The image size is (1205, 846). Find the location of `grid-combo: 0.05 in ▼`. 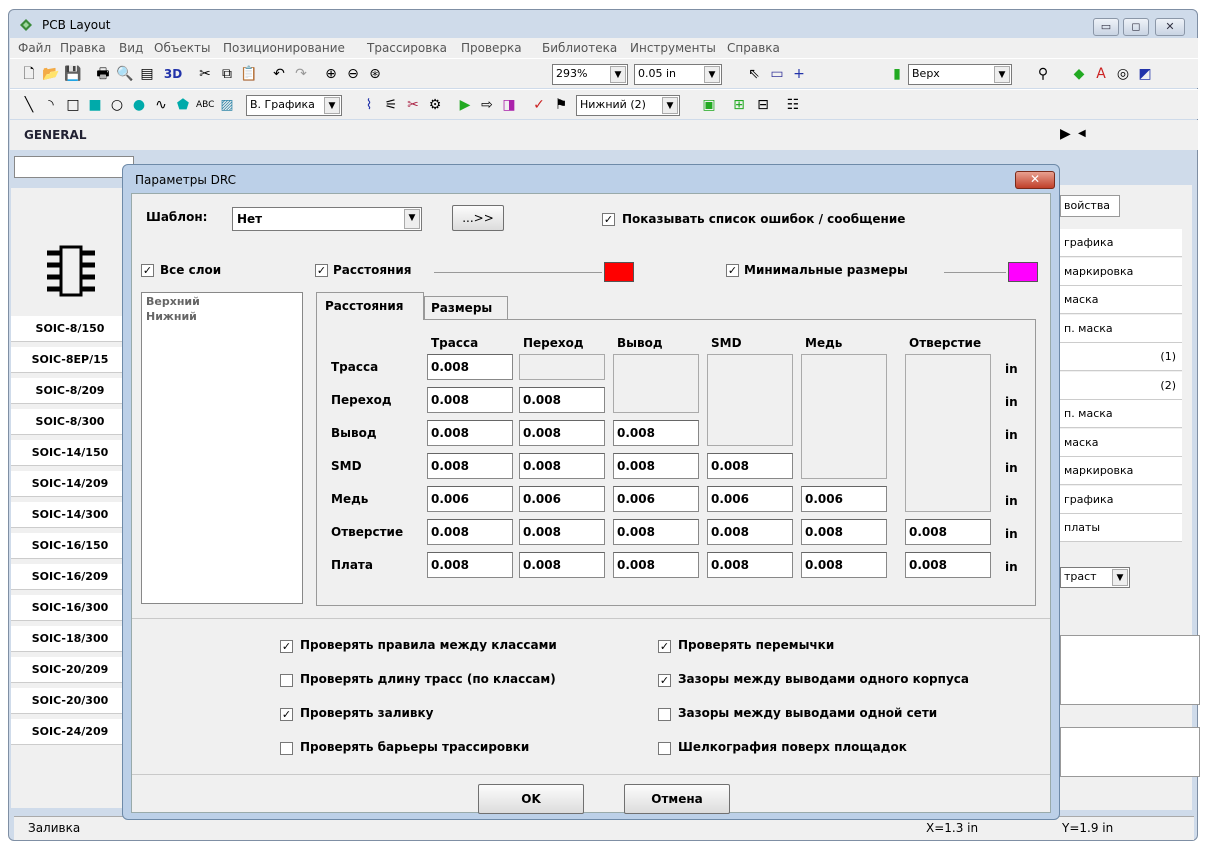

grid-combo: 0.05 in ▼ is located at coordinates (678, 74).